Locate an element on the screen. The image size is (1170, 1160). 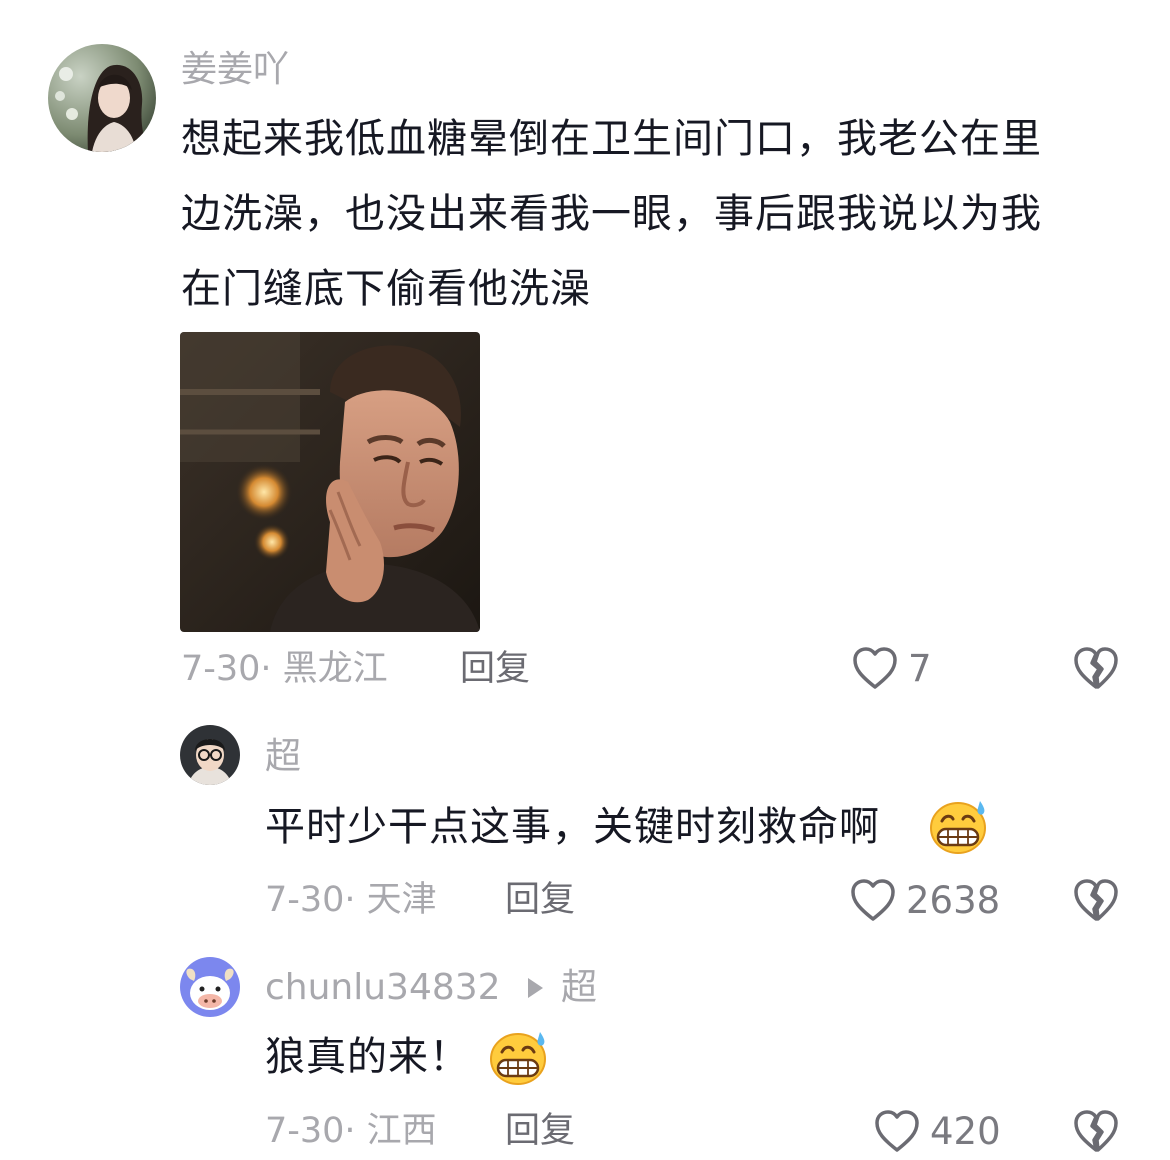
comment-date-location: 7-30· 江西 is located at coordinates (351, 1131).